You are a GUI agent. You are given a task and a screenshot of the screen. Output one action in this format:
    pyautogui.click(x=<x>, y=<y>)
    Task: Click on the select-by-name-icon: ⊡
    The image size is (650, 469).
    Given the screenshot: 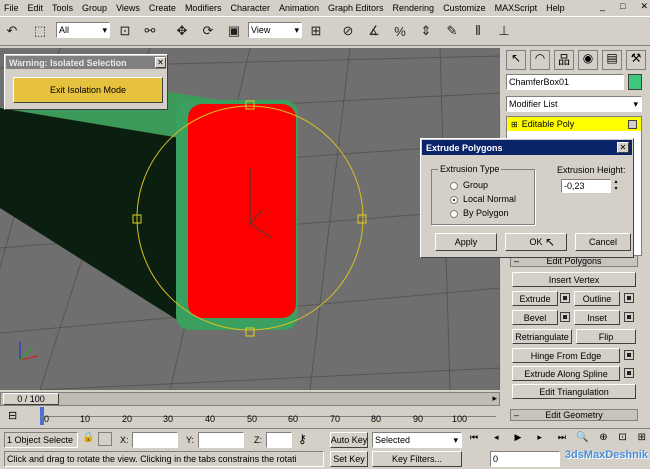 What is the action you would take?
    pyautogui.click(x=125, y=31)
    